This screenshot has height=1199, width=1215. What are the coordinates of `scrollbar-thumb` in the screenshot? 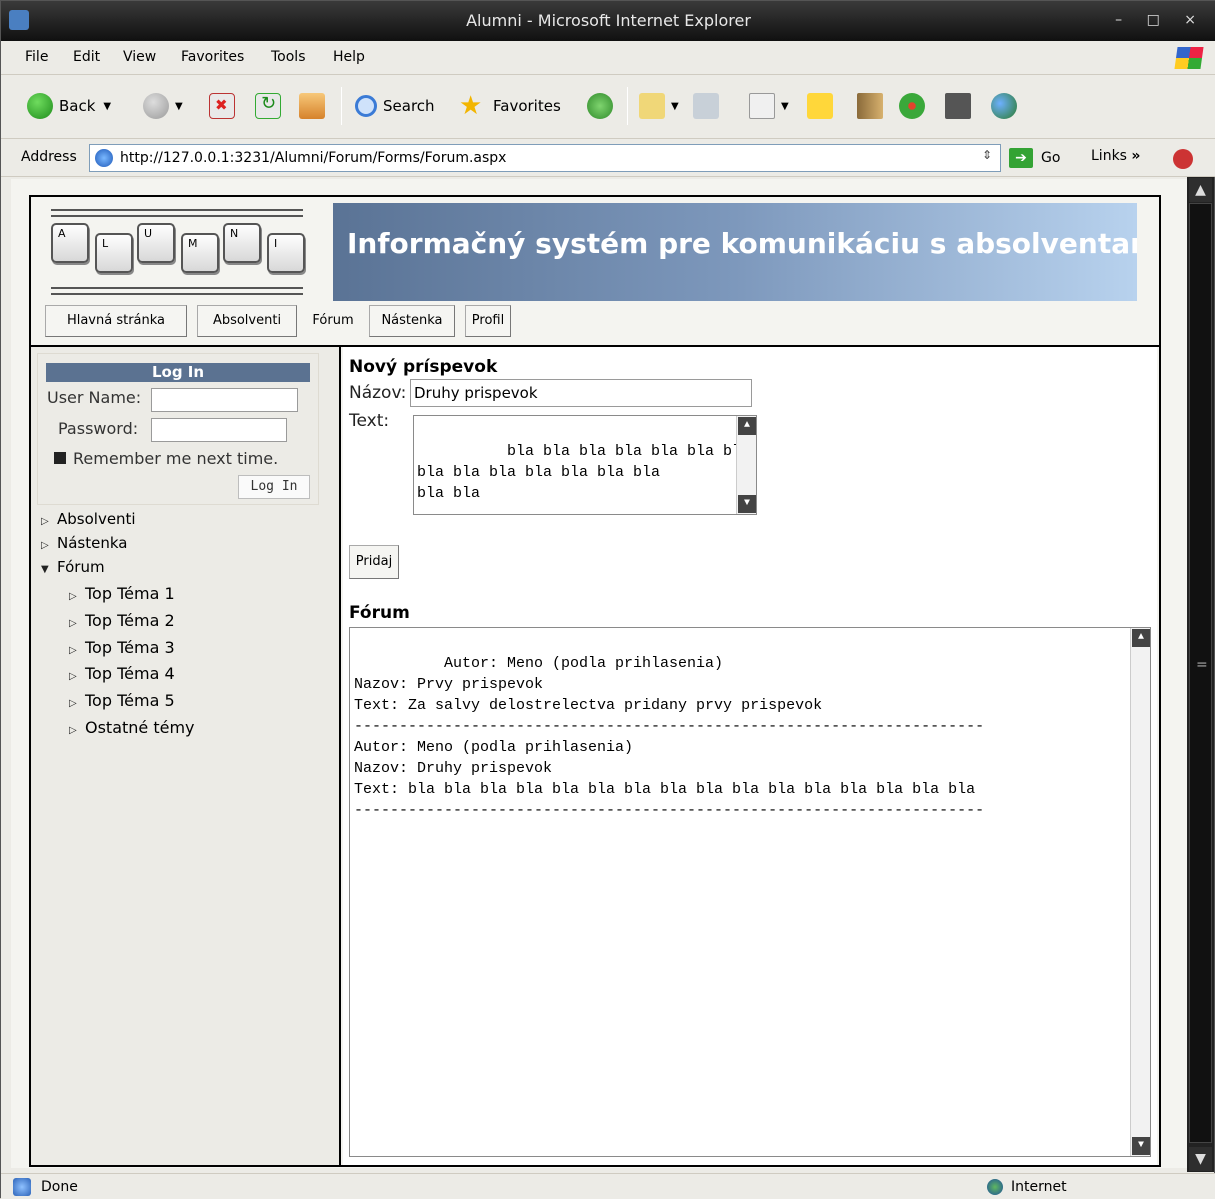 It's located at (1200, 673).